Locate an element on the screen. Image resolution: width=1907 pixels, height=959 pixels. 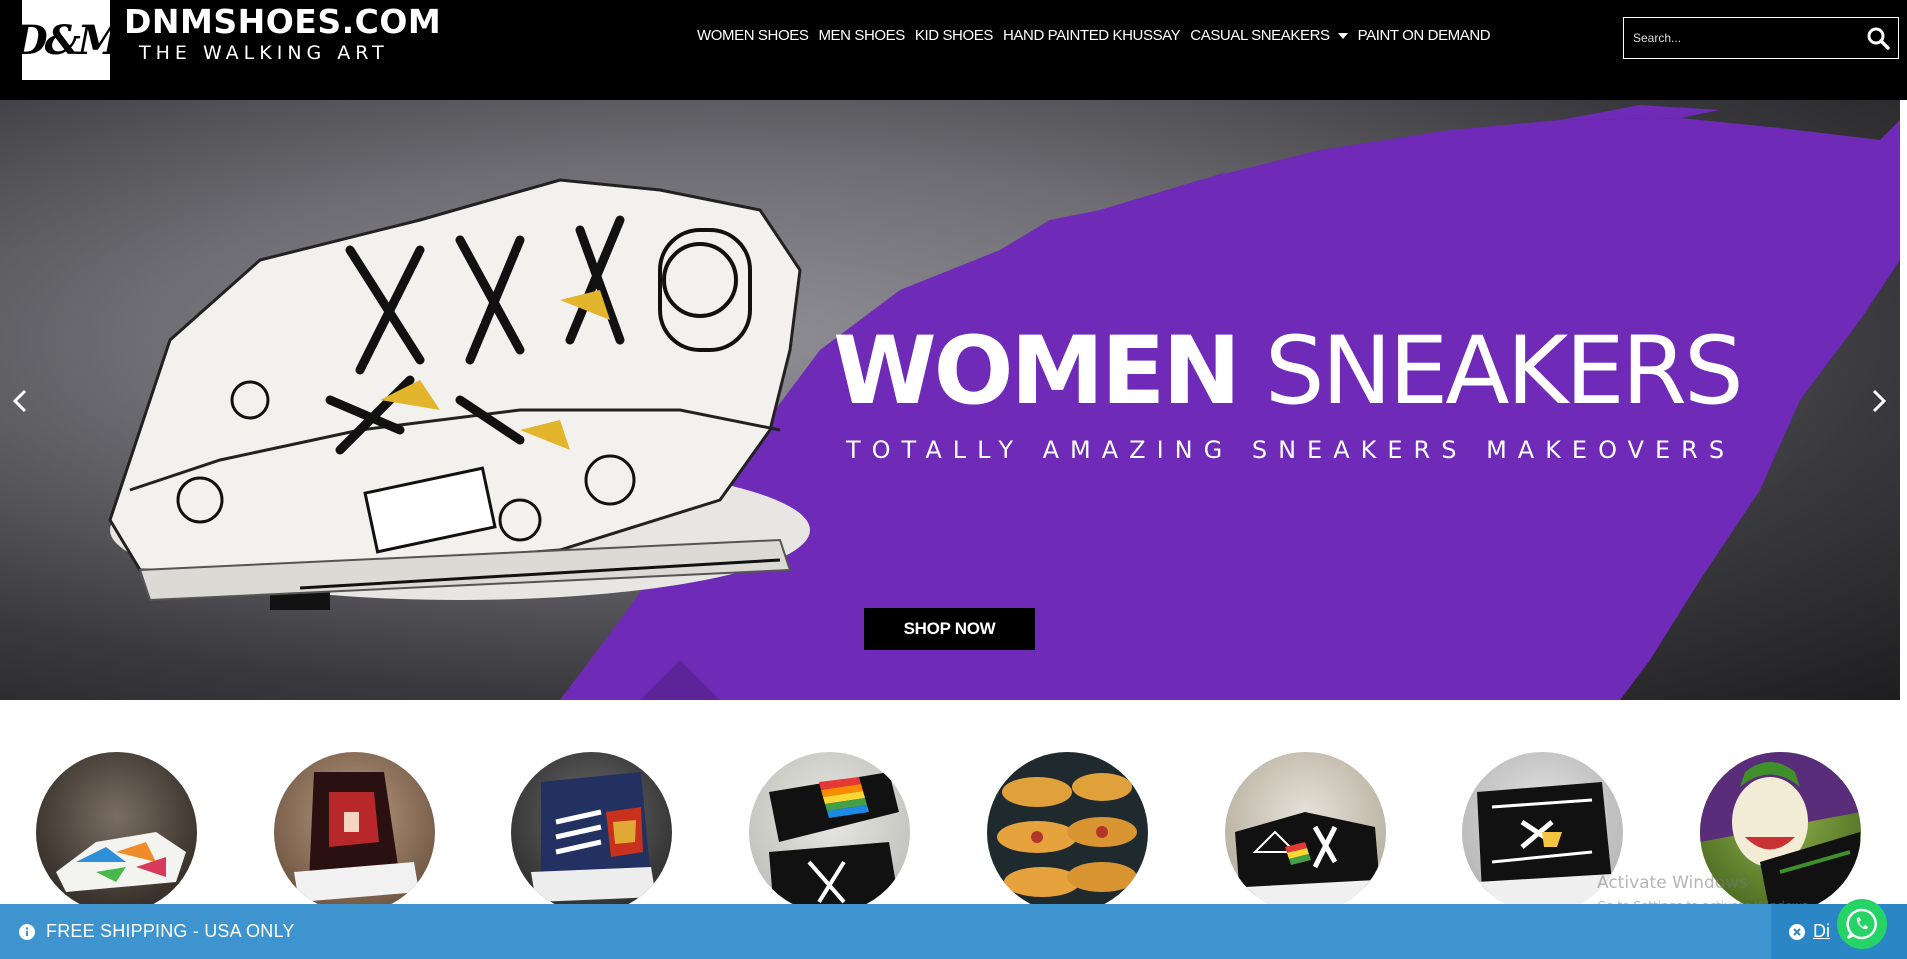
logo-initials: D&M is located at coordinates (67, 40).